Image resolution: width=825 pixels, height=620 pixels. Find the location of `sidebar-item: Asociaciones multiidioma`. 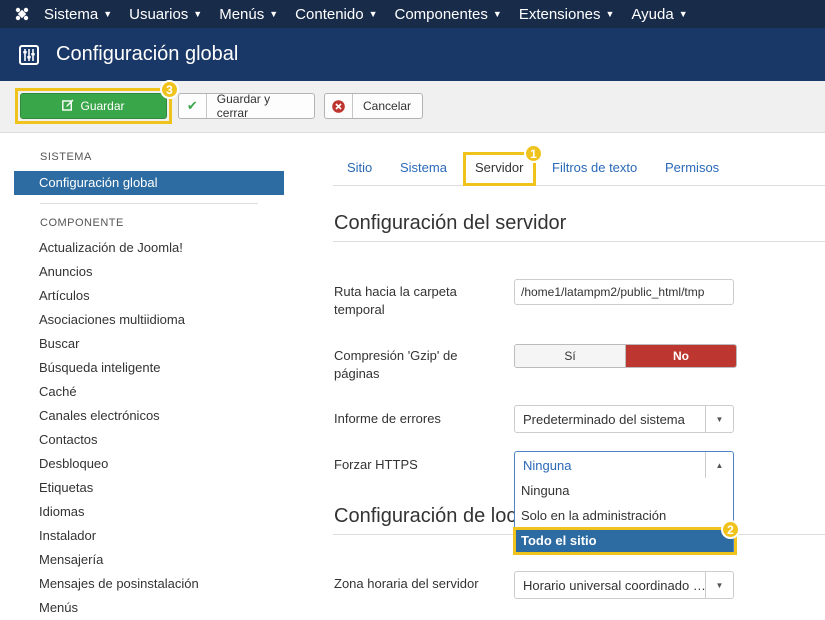

sidebar-item: Asociaciones multiidioma is located at coordinates (149, 320).